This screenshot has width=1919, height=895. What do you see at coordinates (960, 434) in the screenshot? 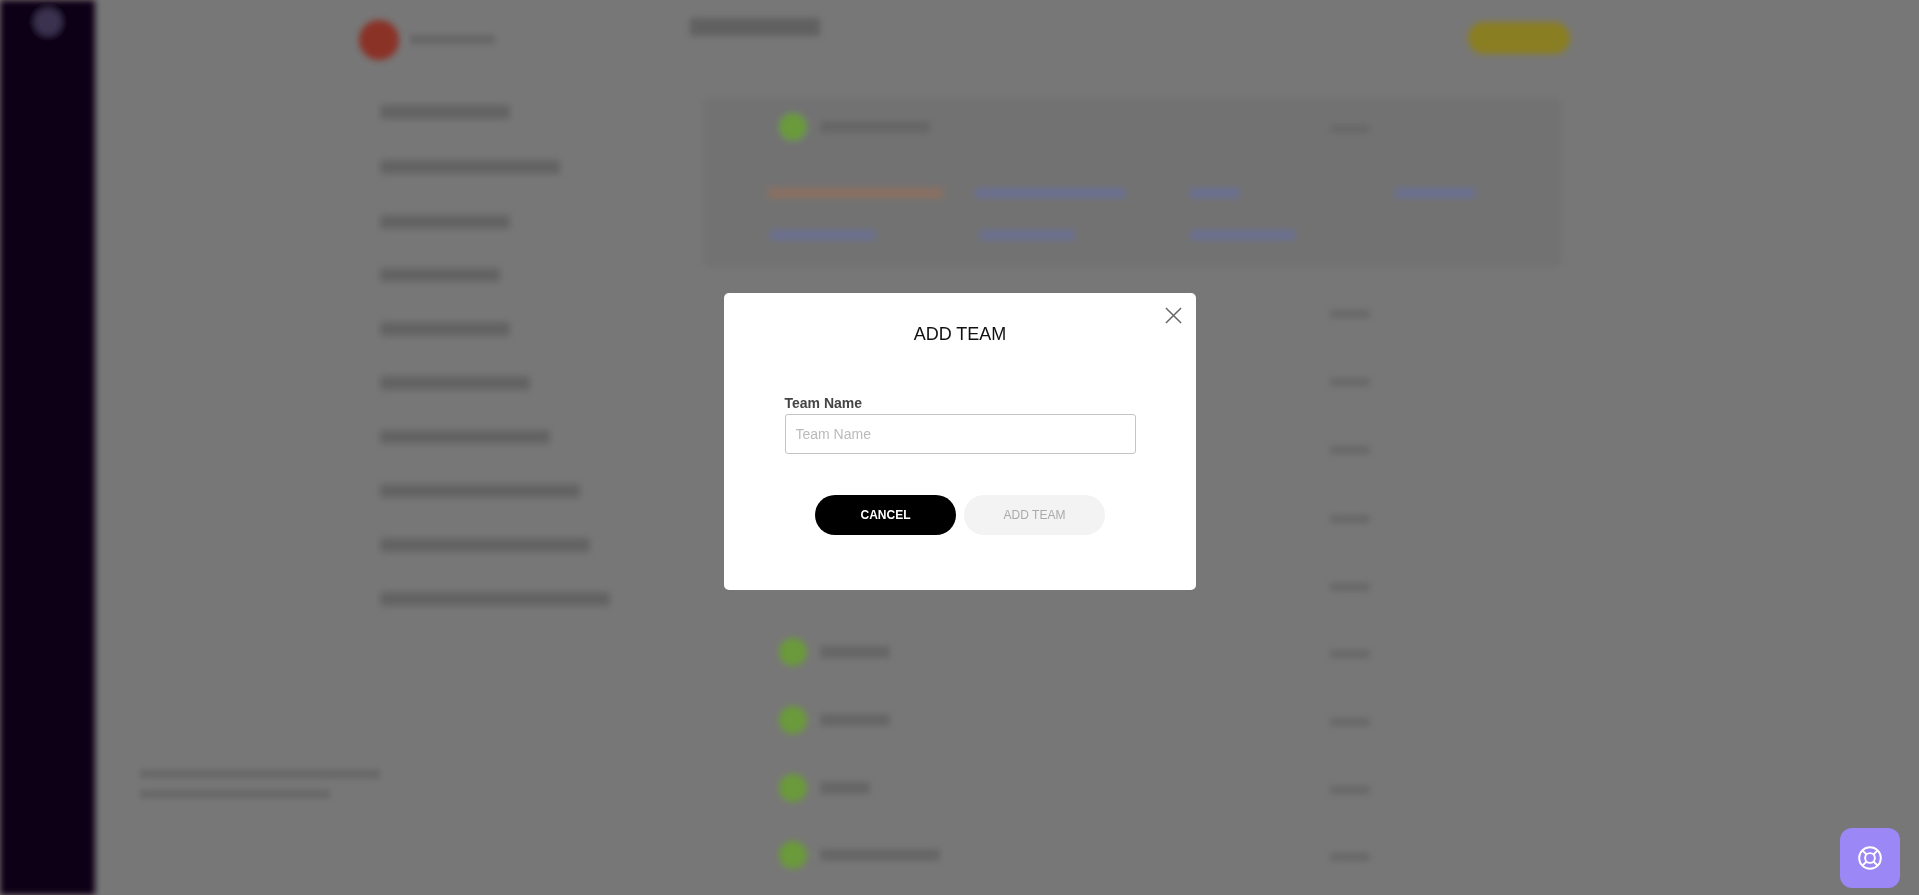
I see `team-name-field: Team Name` at bounding box center [960, 434].